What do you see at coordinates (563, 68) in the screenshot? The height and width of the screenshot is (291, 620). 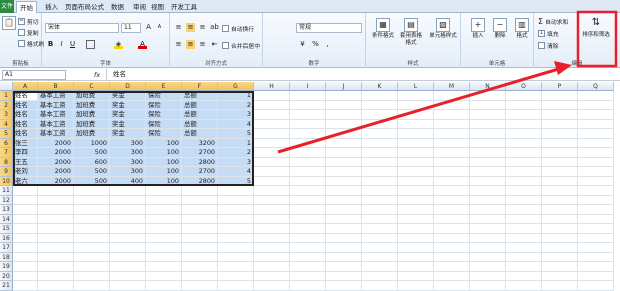 I see `annotation-arrow-head` at bounding box center [563, 68].